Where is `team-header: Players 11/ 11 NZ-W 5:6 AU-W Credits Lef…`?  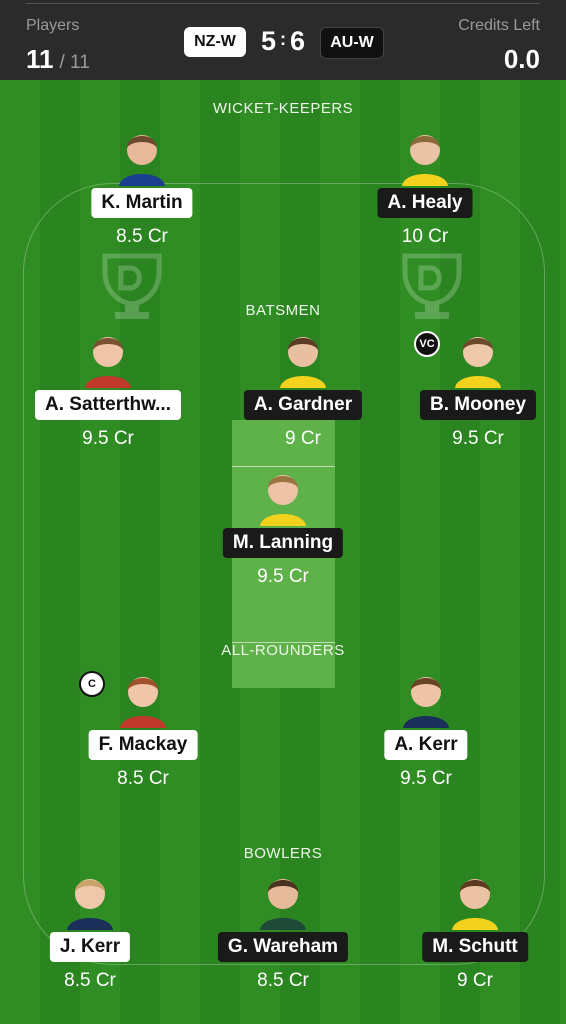 team-header: Players 11/ 11 NZ-W 5:6 AU-W Credits Lef… is located at coordinates (283, 40).